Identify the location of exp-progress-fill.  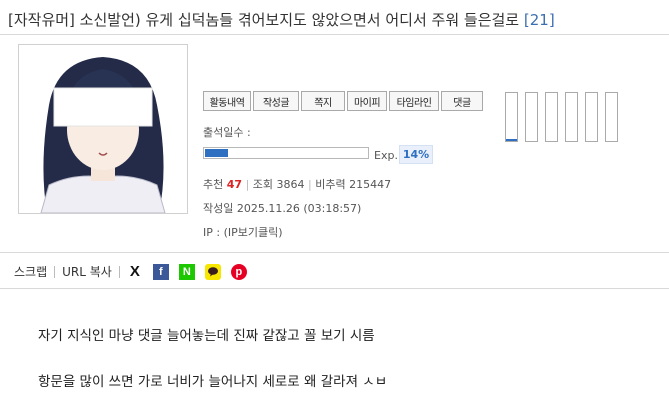
(216, 153).